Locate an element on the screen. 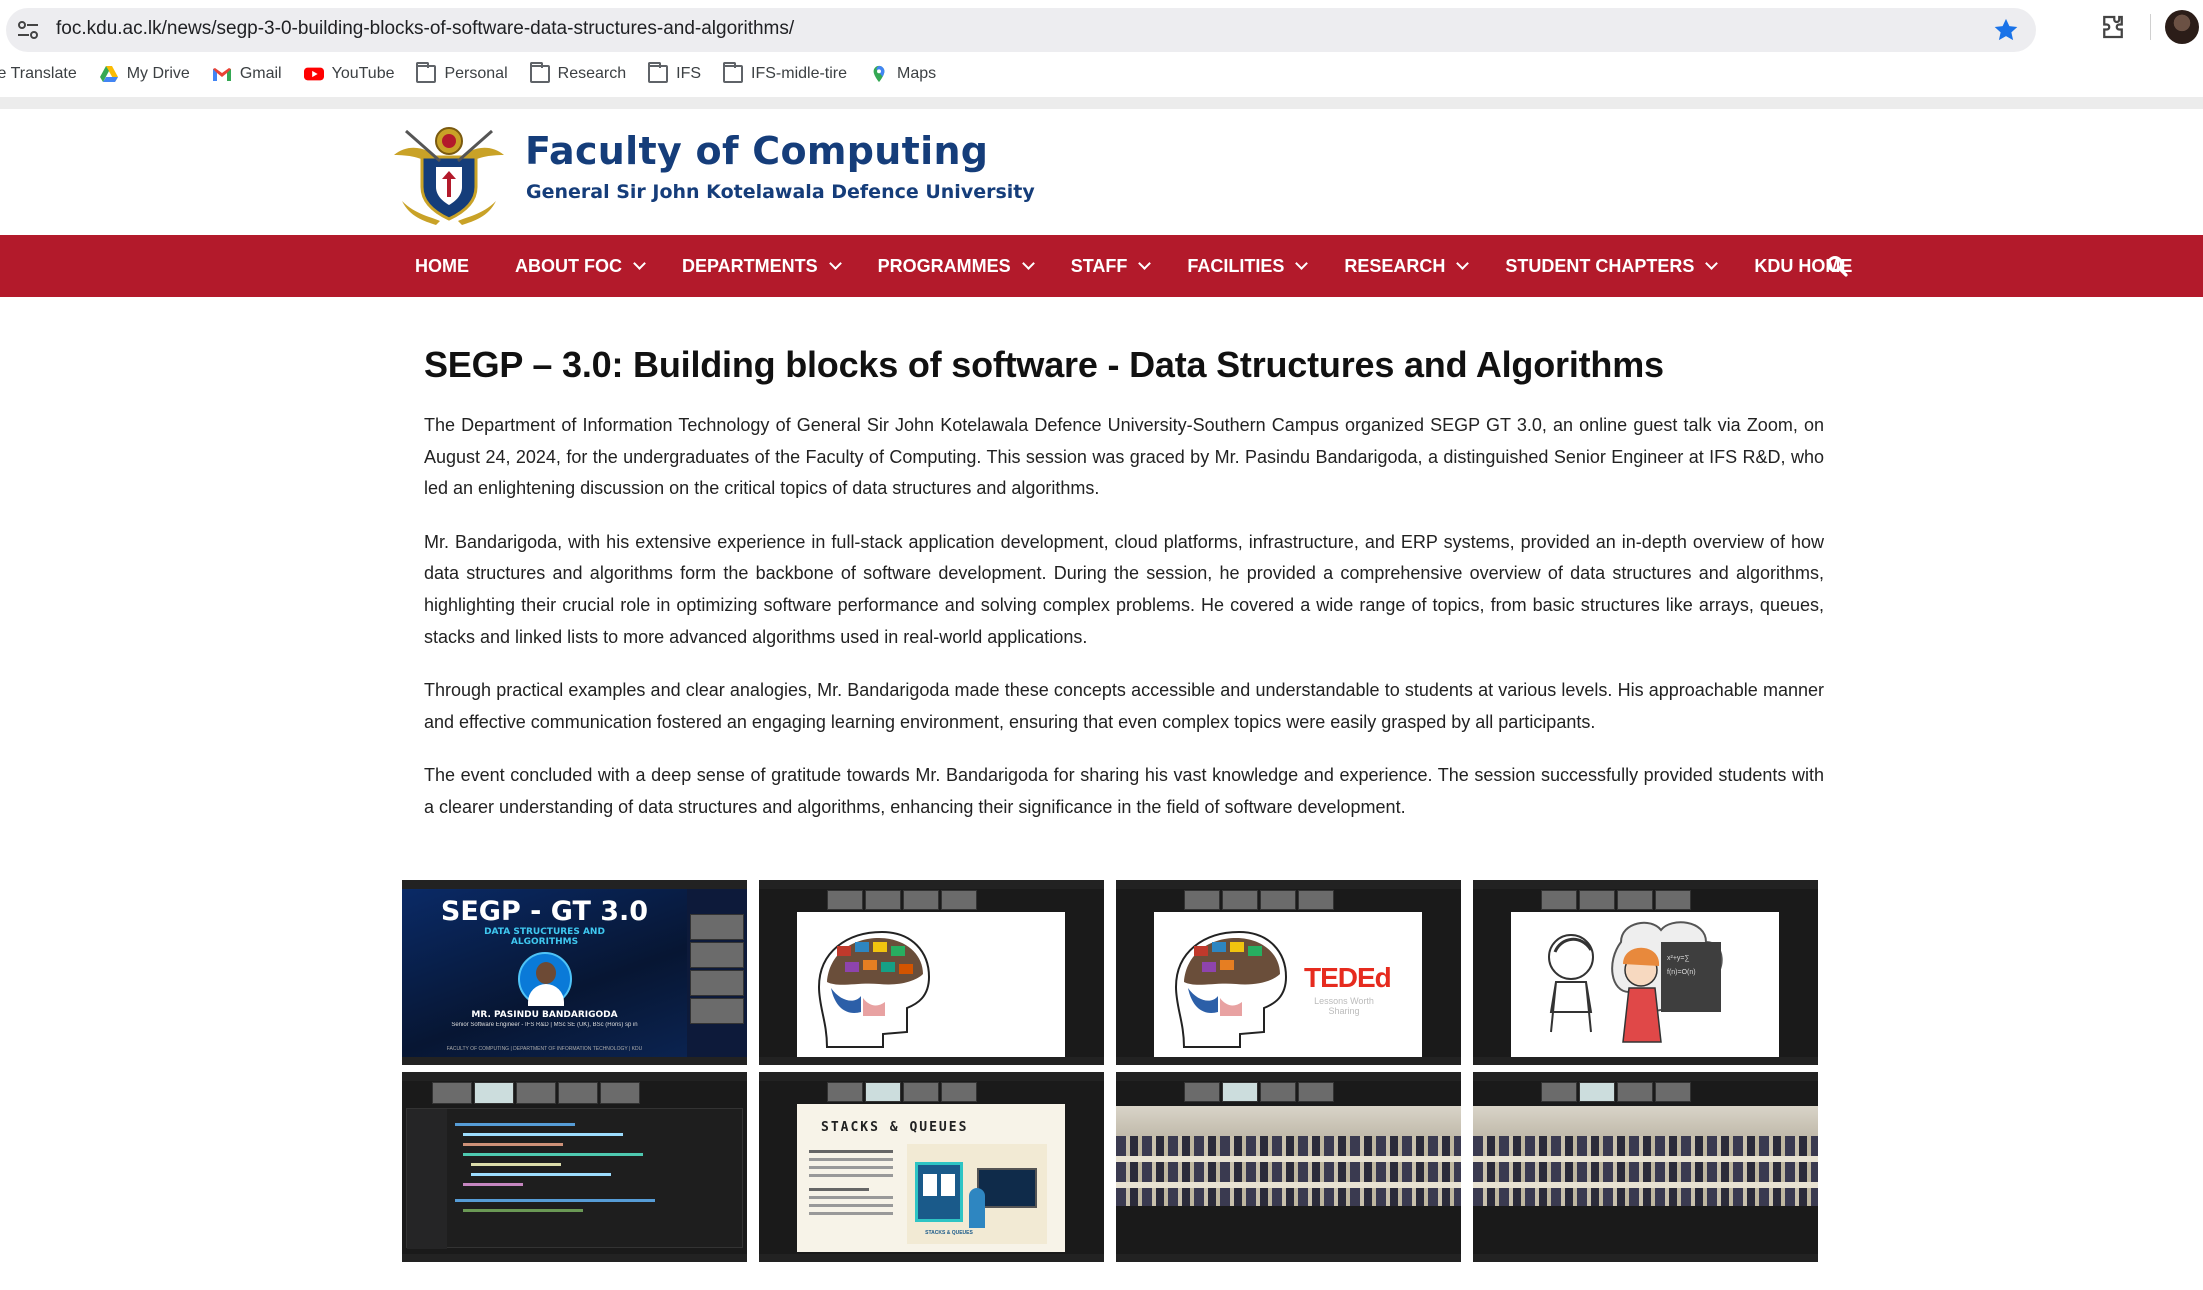 Image resolution: width=2203 pixels, height=1290 pixels. profile-avatar is located at coordinates (2182, 27).